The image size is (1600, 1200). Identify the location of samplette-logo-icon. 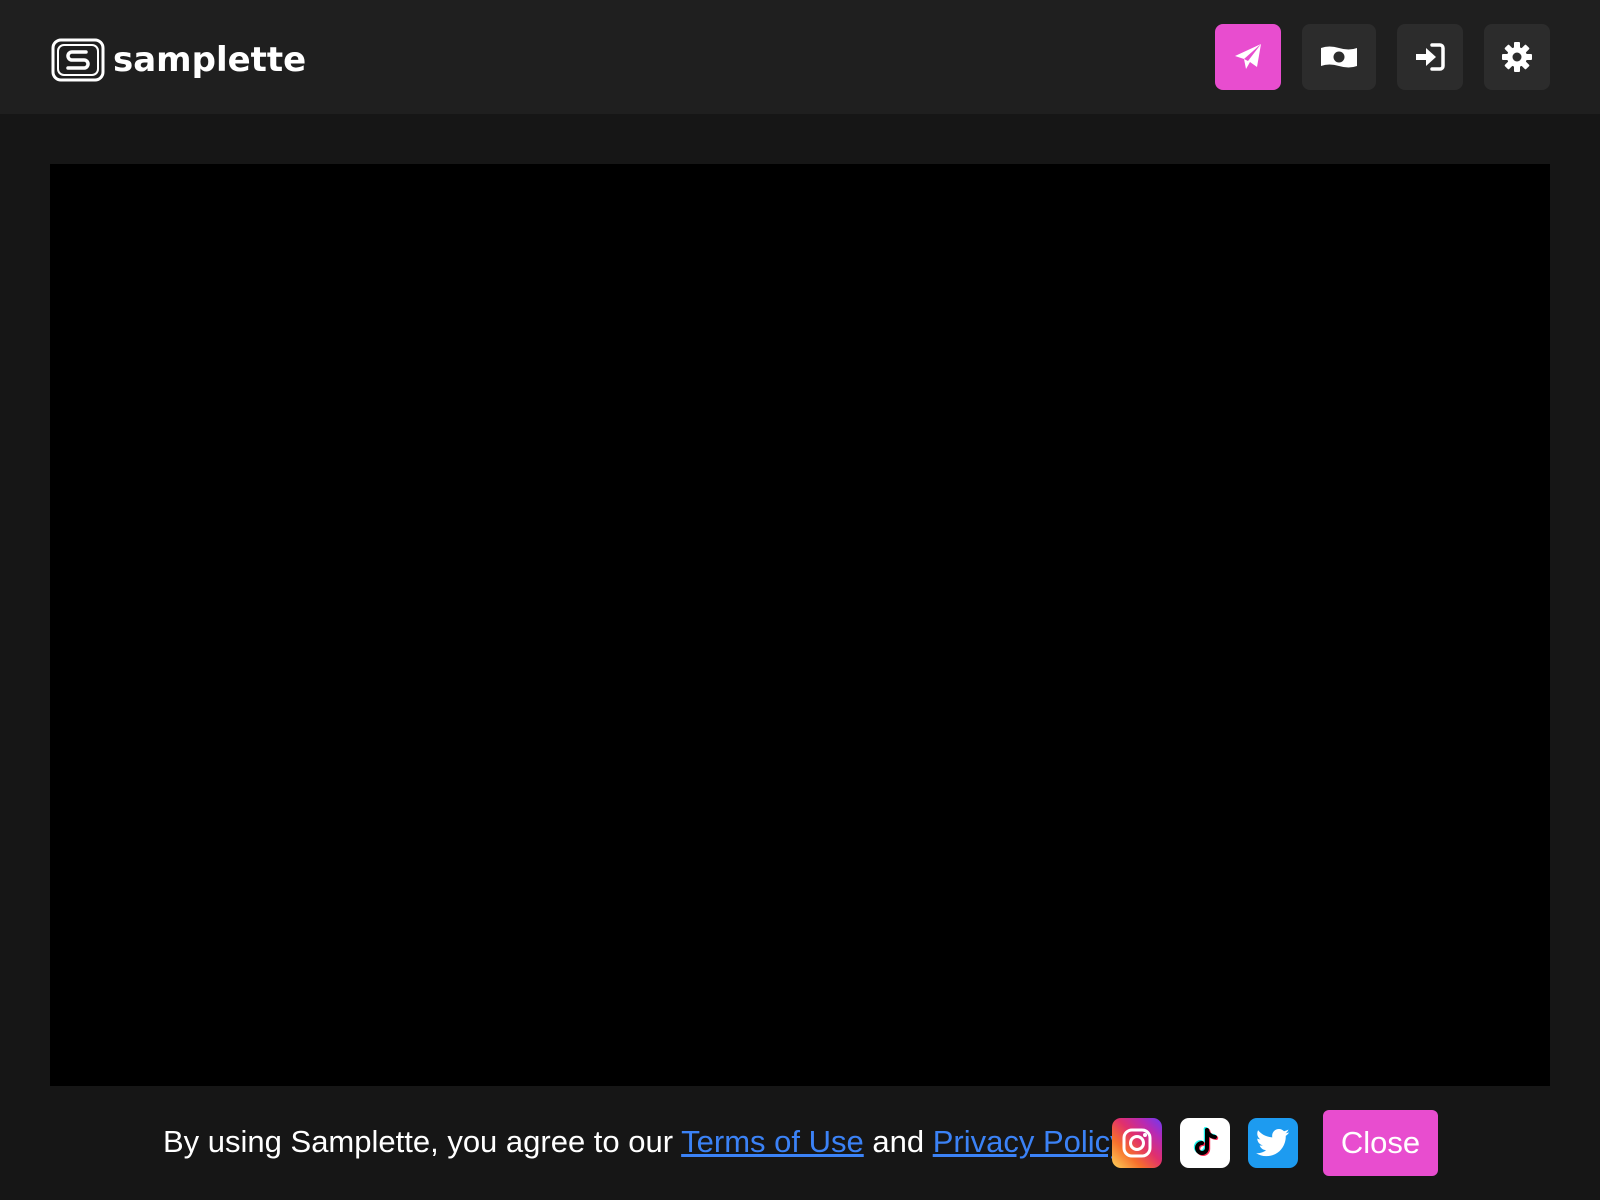
(78, 59).